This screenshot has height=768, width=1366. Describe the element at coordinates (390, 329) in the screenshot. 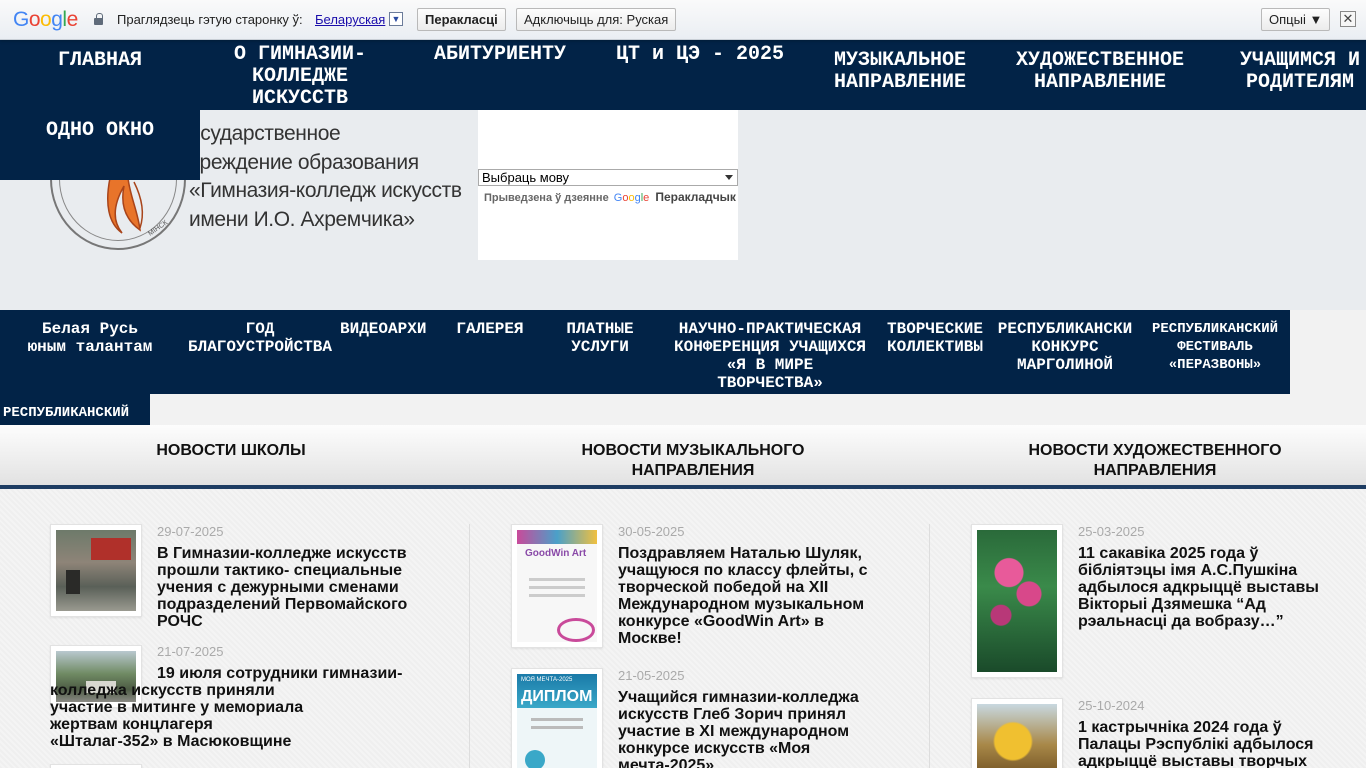

I see `subnav-item-video: ВИДЕОАРХИ` at that location.